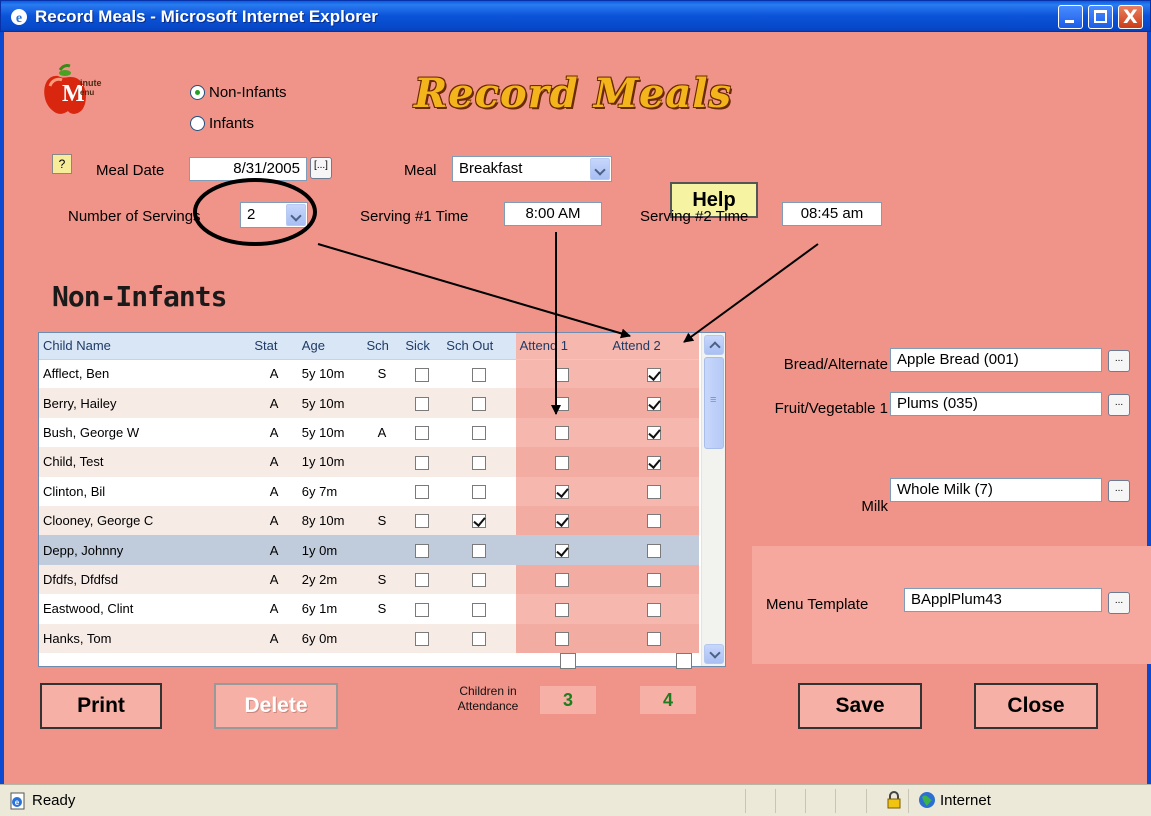  I want to click on minute-menu-logo: M inute enu, so click(73, 89).